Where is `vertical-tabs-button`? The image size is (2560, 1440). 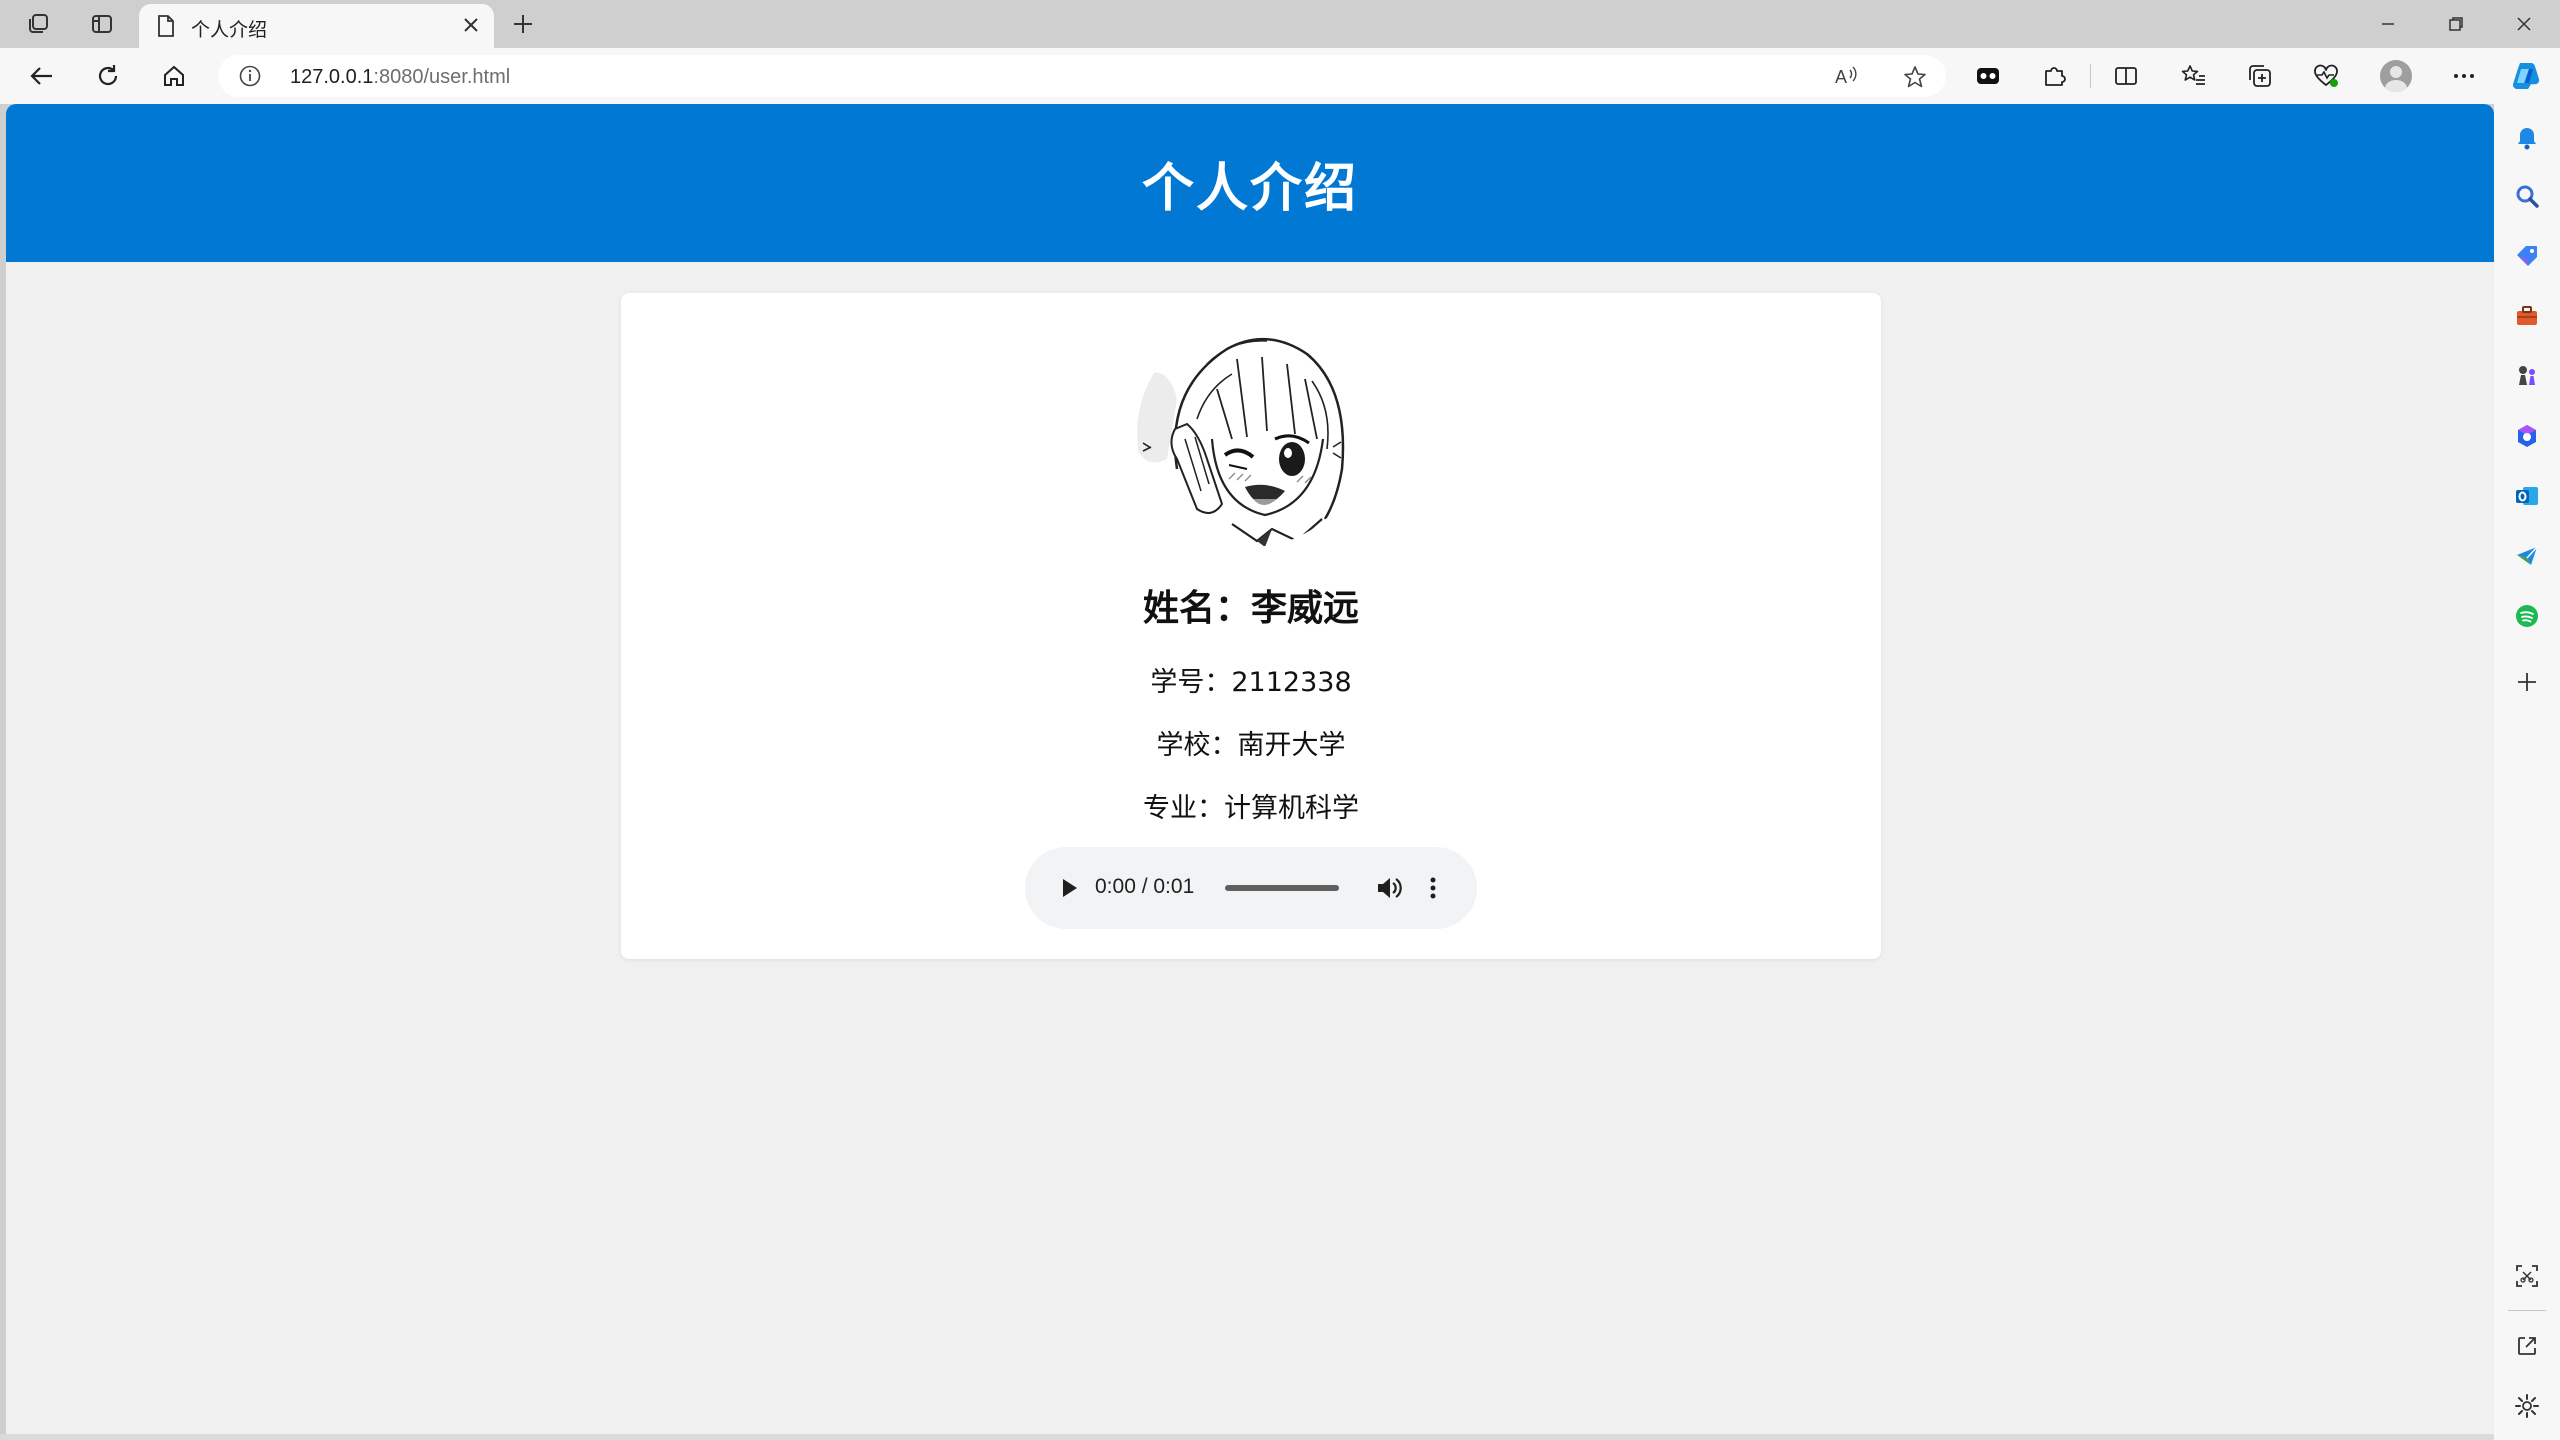 vertical-tabs-button is located at coordinates (102, 24).